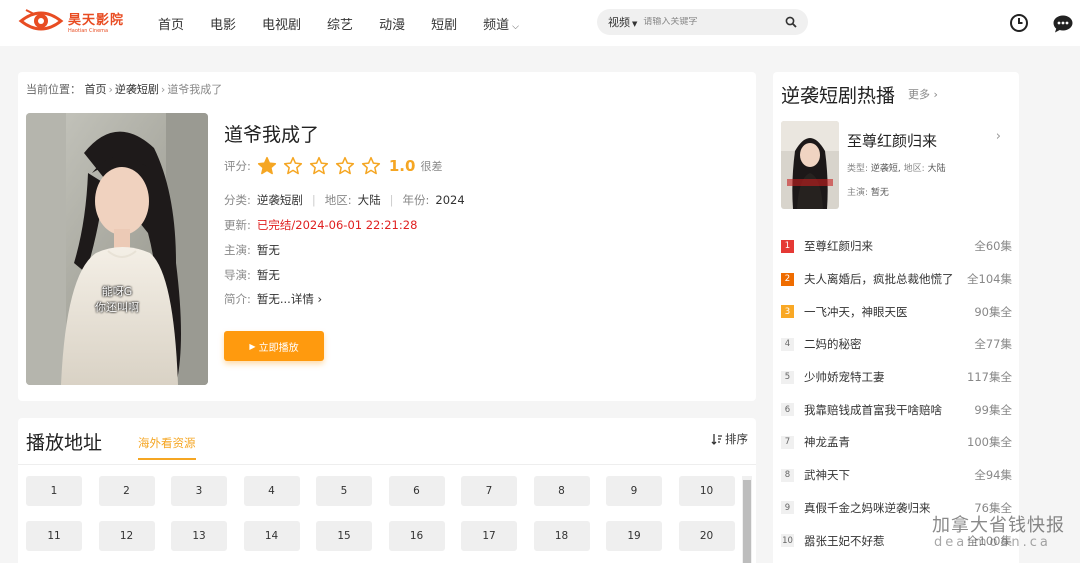 The height and width of the screenshot is (563, 1080). Describe the element at coordinates (54, 491) in the screenshot. I see `episode-button: 1` at that location.